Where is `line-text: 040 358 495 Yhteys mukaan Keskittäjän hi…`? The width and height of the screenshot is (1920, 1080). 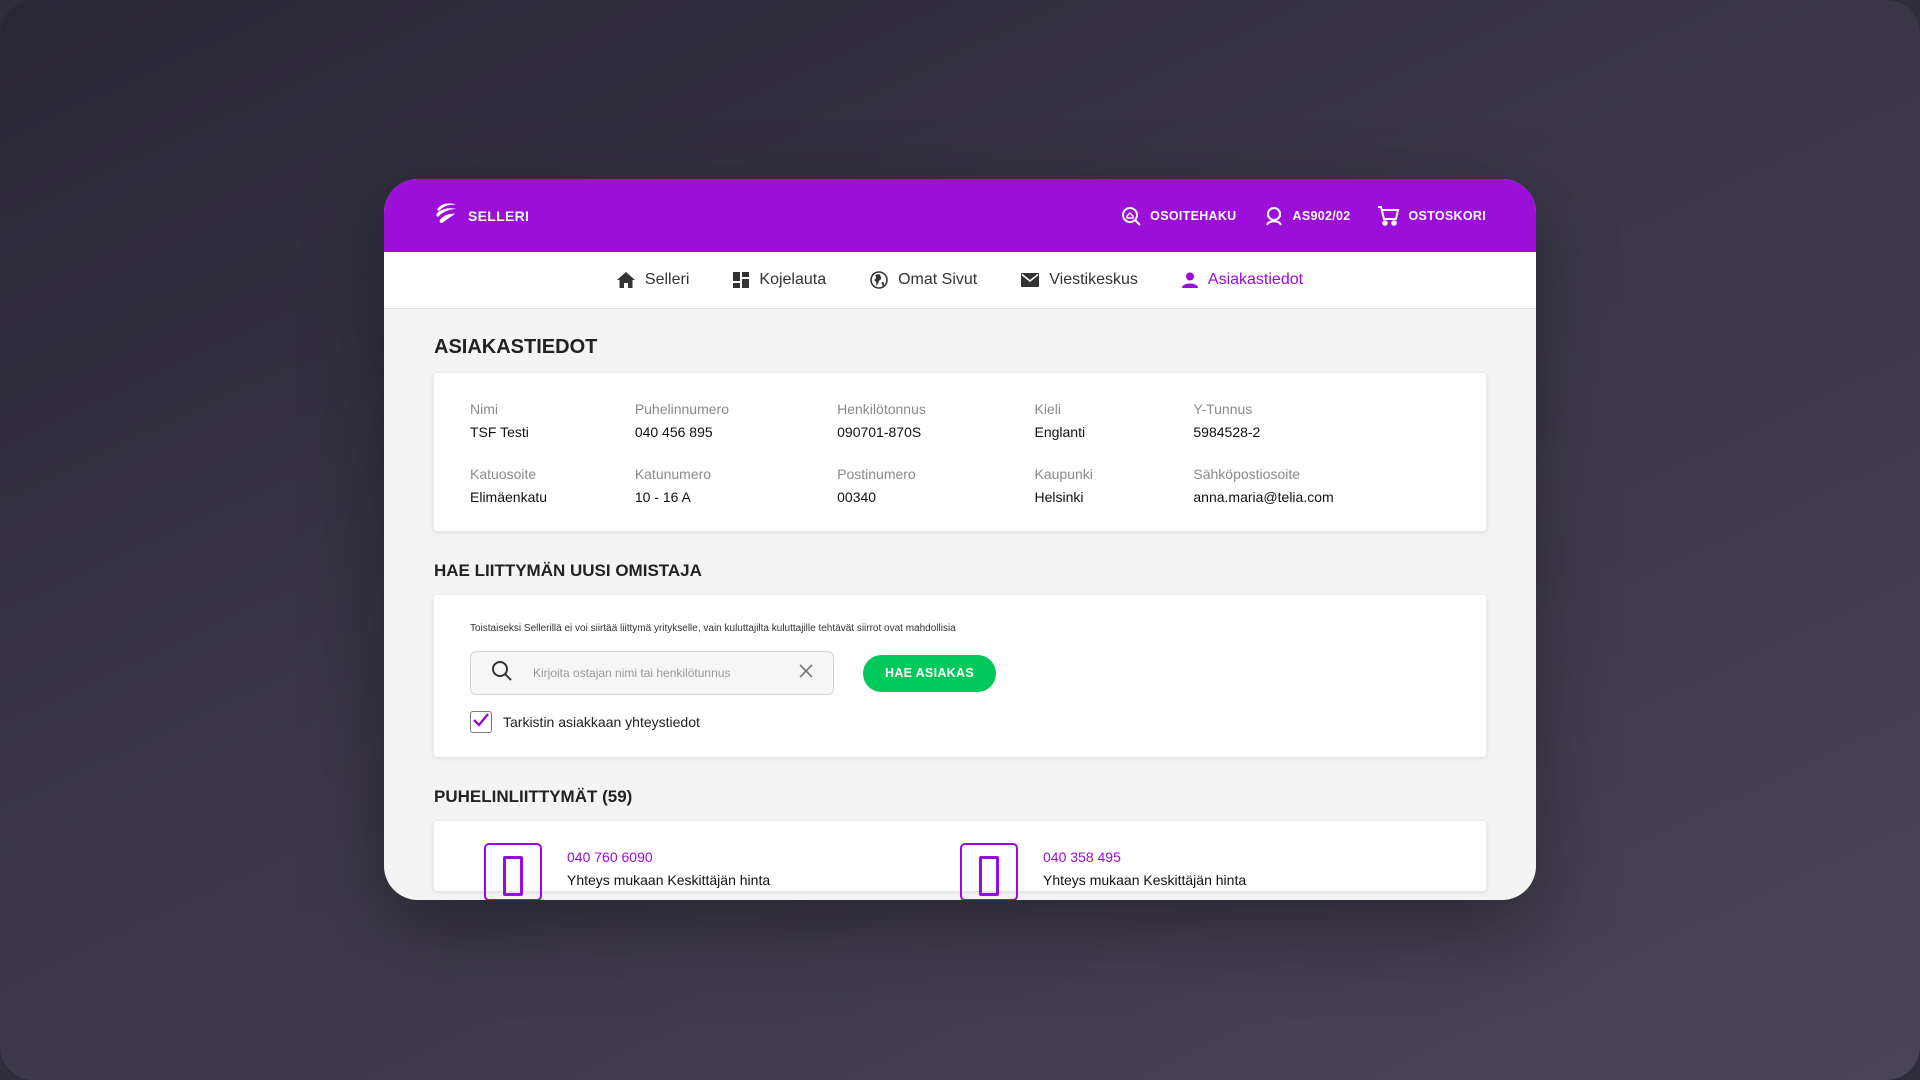 line-text: 040 358 495 Yhteys mukaan Keskittäjän hi… is located at coordinates (1144, 870).